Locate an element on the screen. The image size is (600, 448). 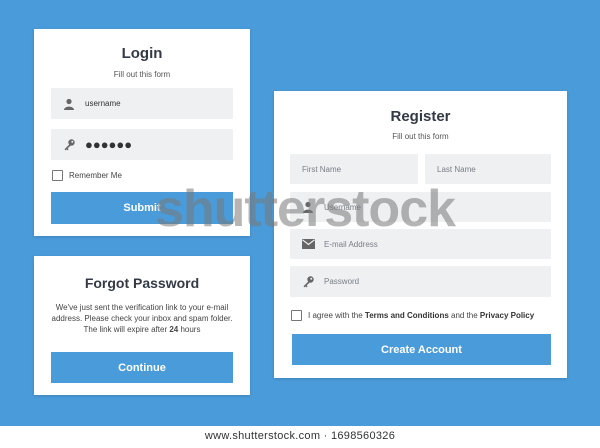
password-field: ●●●●●● is located at coordinates (142, 144).